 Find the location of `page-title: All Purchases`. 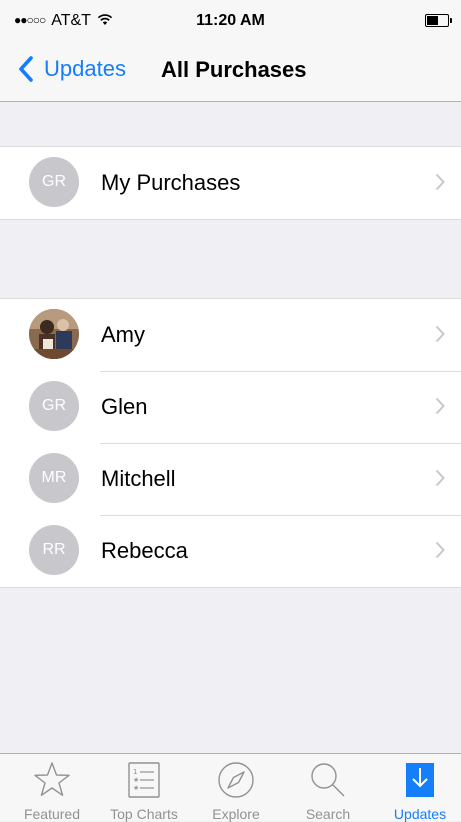

page-title: All Purchases is located at coordinates (234, 69).